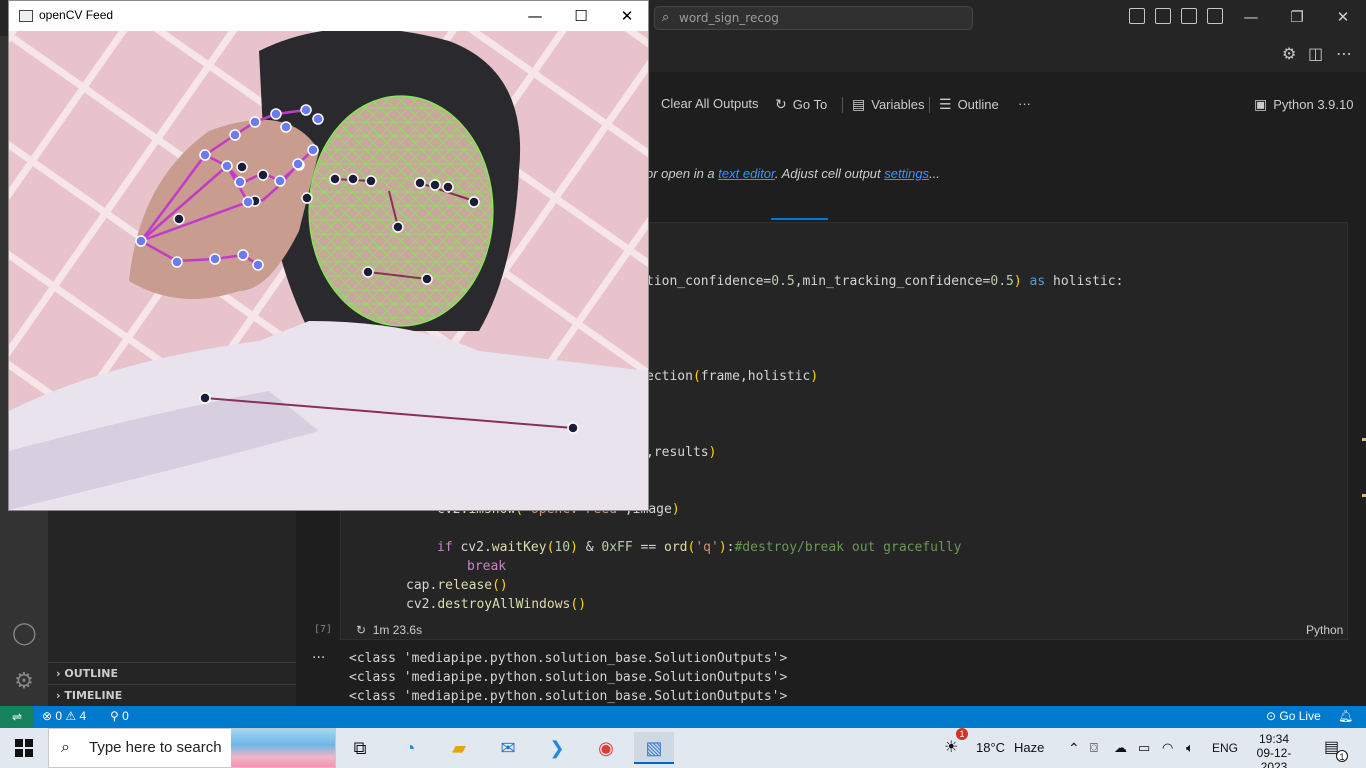 This screenshot has width=1366, height=768. Describe the element at coordinates (397, 630) in the screenshot. I see `execution-time: 1m 23.6s` at that location.